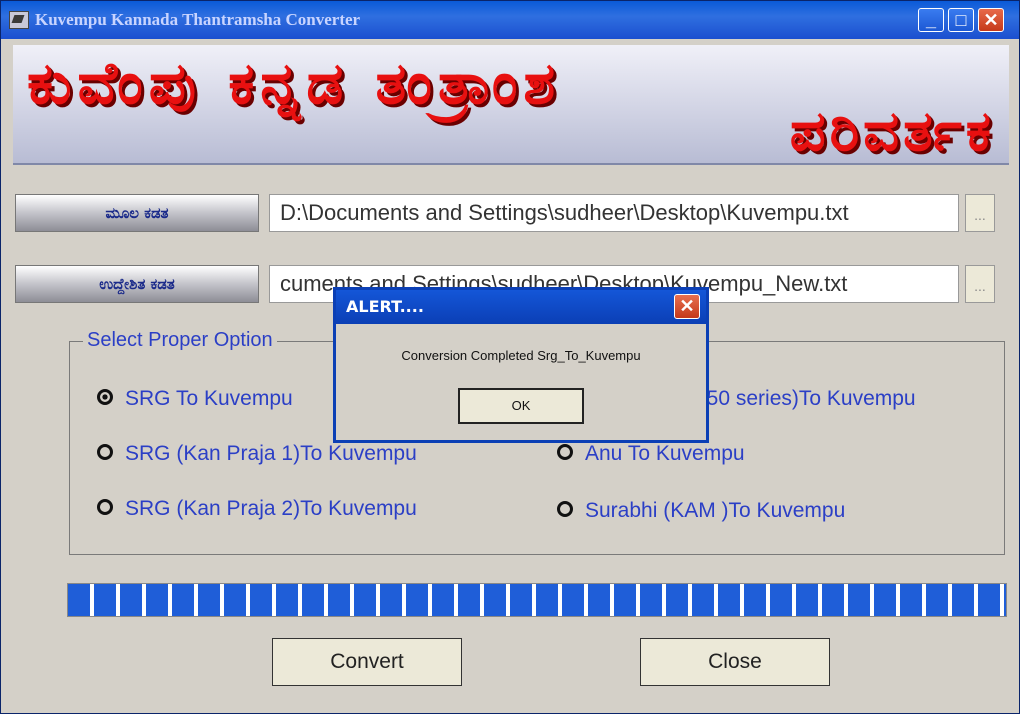 This screenshot has width=1022, height=716. What do you see at coordinates (180, 340) in the screenshot?
I see `options-group-legend: Select Proper Option` at bounding box center [180, 340].